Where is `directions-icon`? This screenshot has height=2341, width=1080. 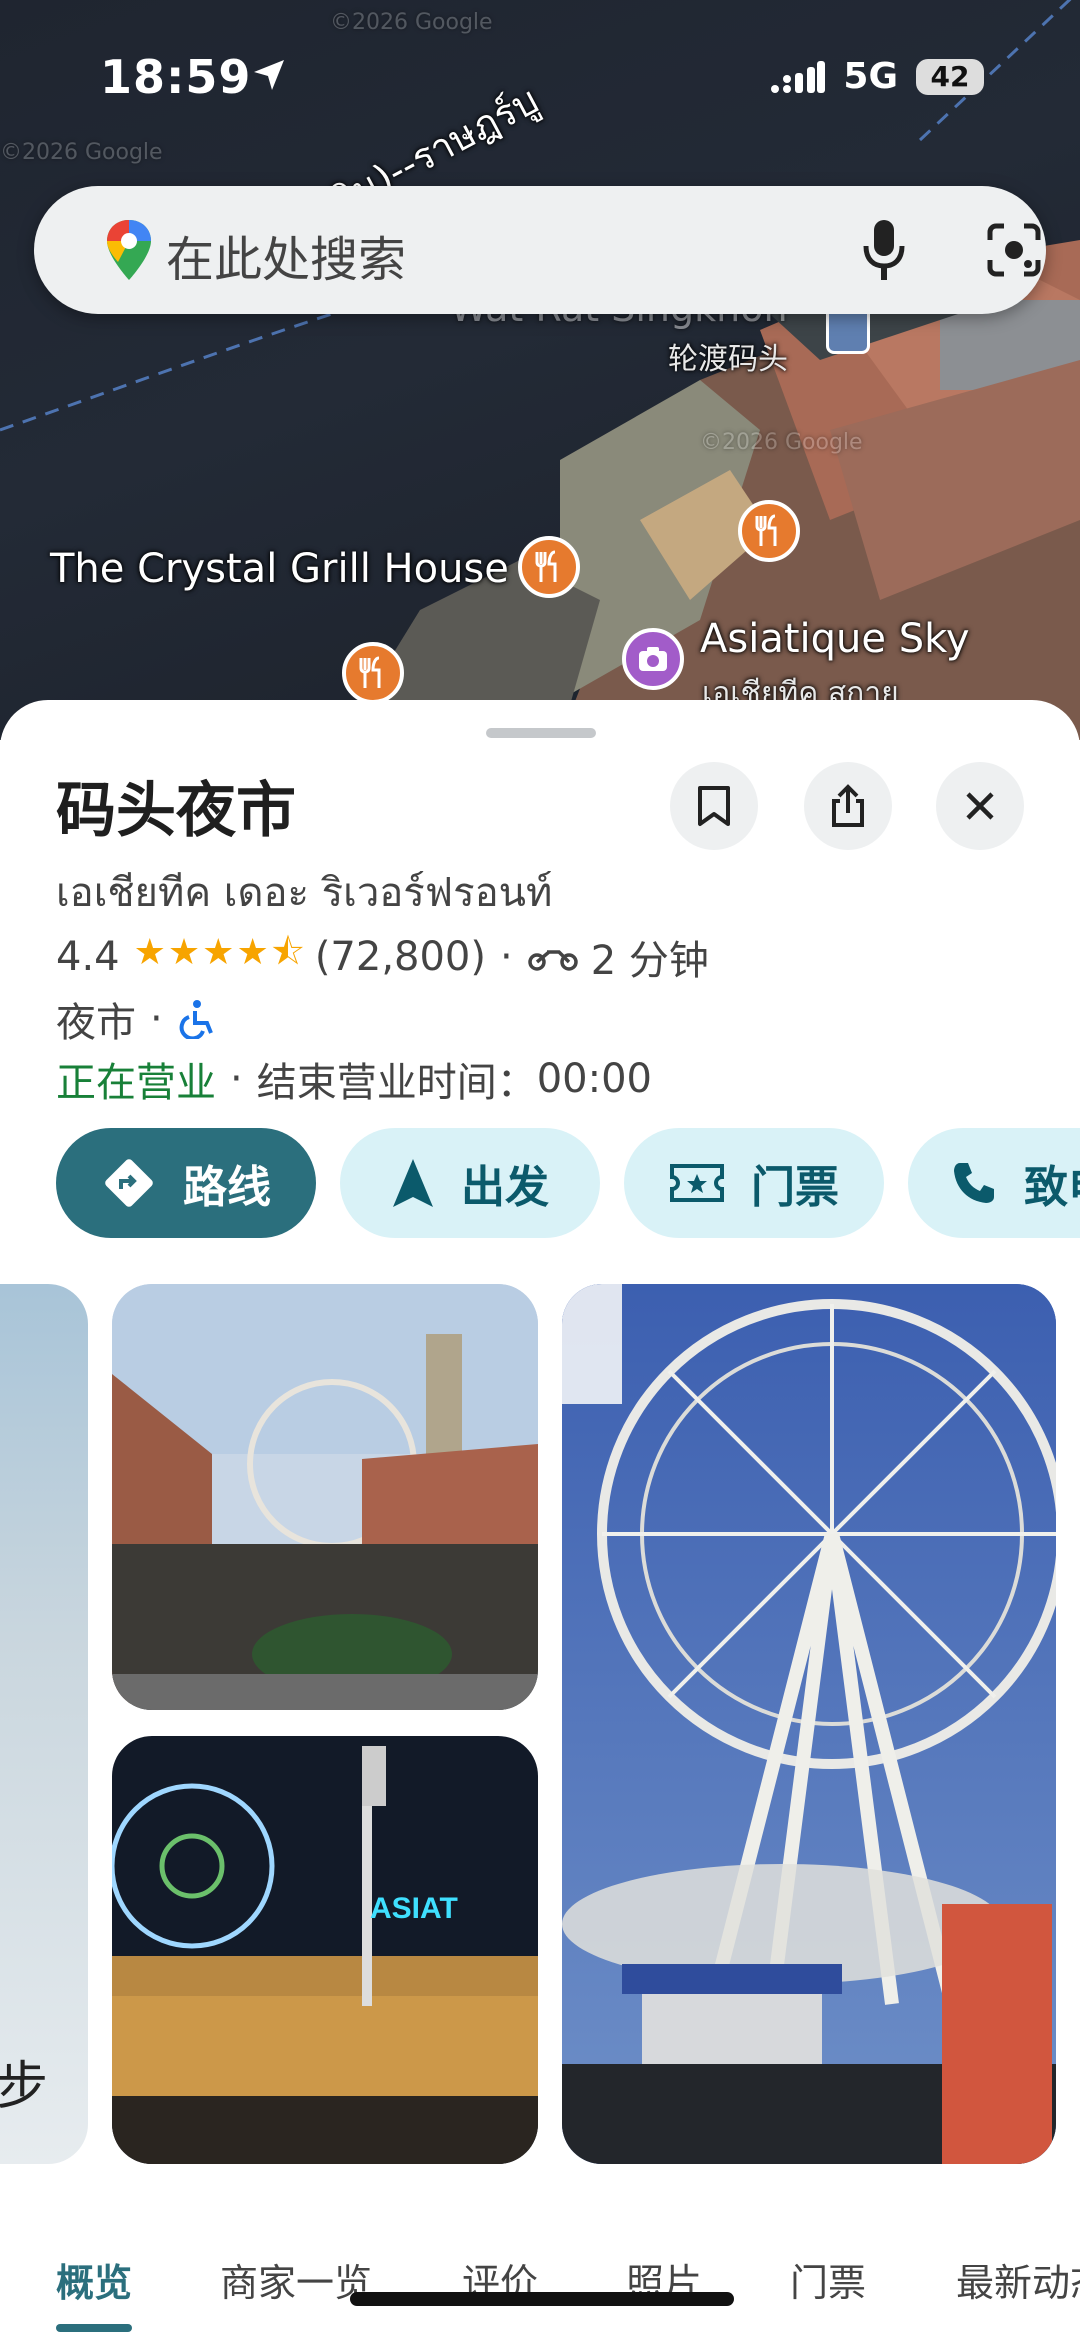 directions-icon is located at coordinates (129, 1183).